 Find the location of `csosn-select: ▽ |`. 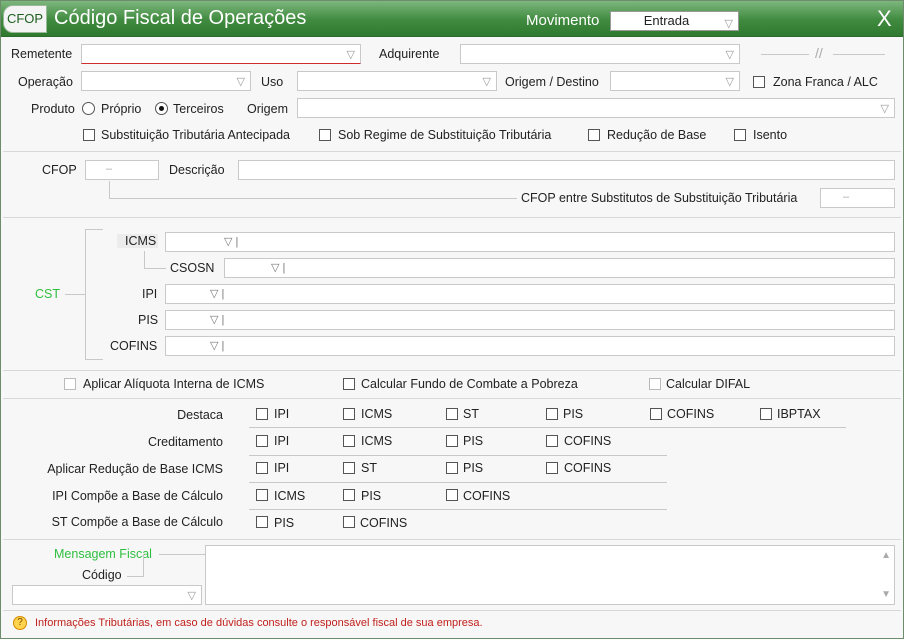

csosn-select: ▽ | is located at coordinates (559, 268).